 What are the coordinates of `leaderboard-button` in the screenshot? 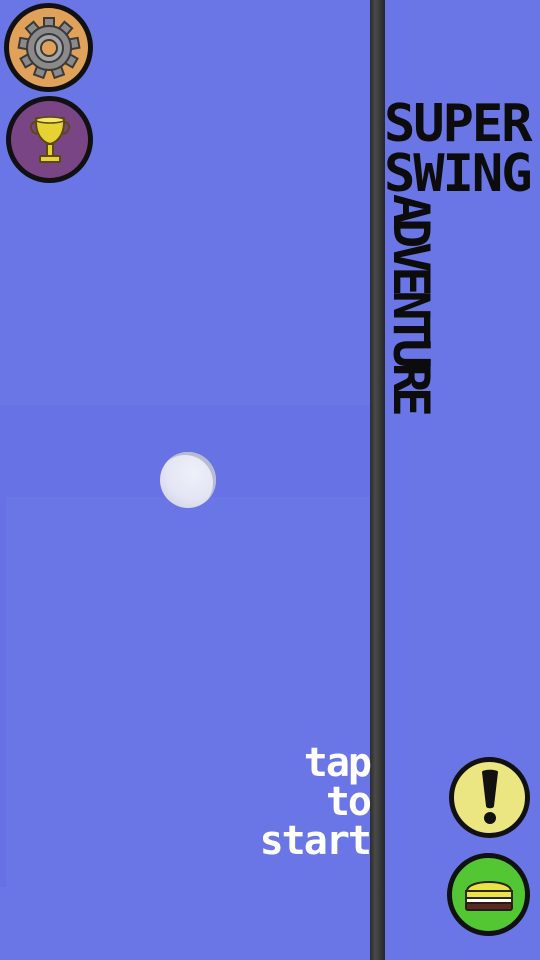 It's located at (49, 139).